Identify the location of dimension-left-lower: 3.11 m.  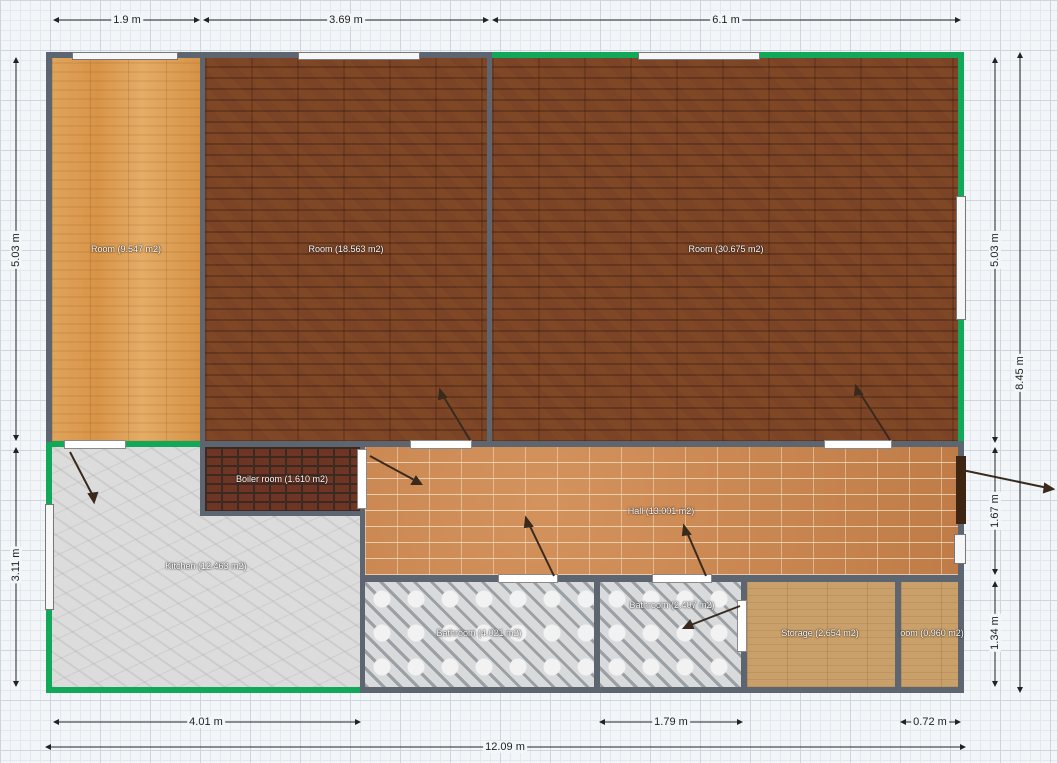
(16, 565).